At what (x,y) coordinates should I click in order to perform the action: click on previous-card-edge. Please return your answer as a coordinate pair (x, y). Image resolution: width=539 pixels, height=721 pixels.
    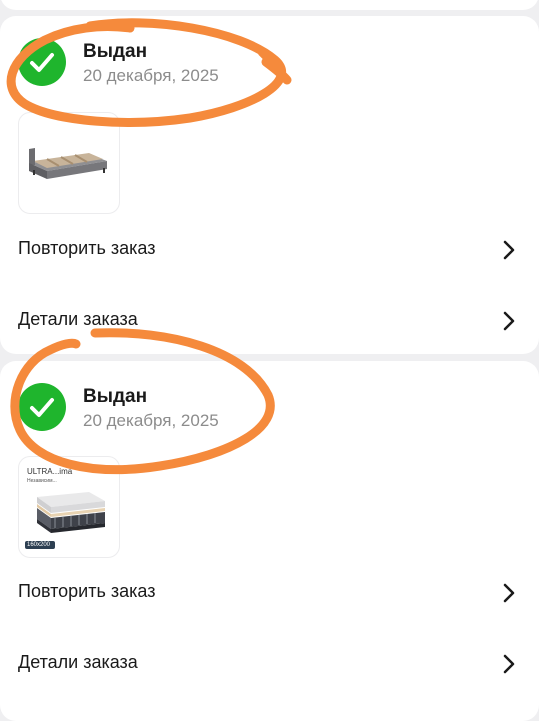
    Looking at the image, I should click on (269, 5).